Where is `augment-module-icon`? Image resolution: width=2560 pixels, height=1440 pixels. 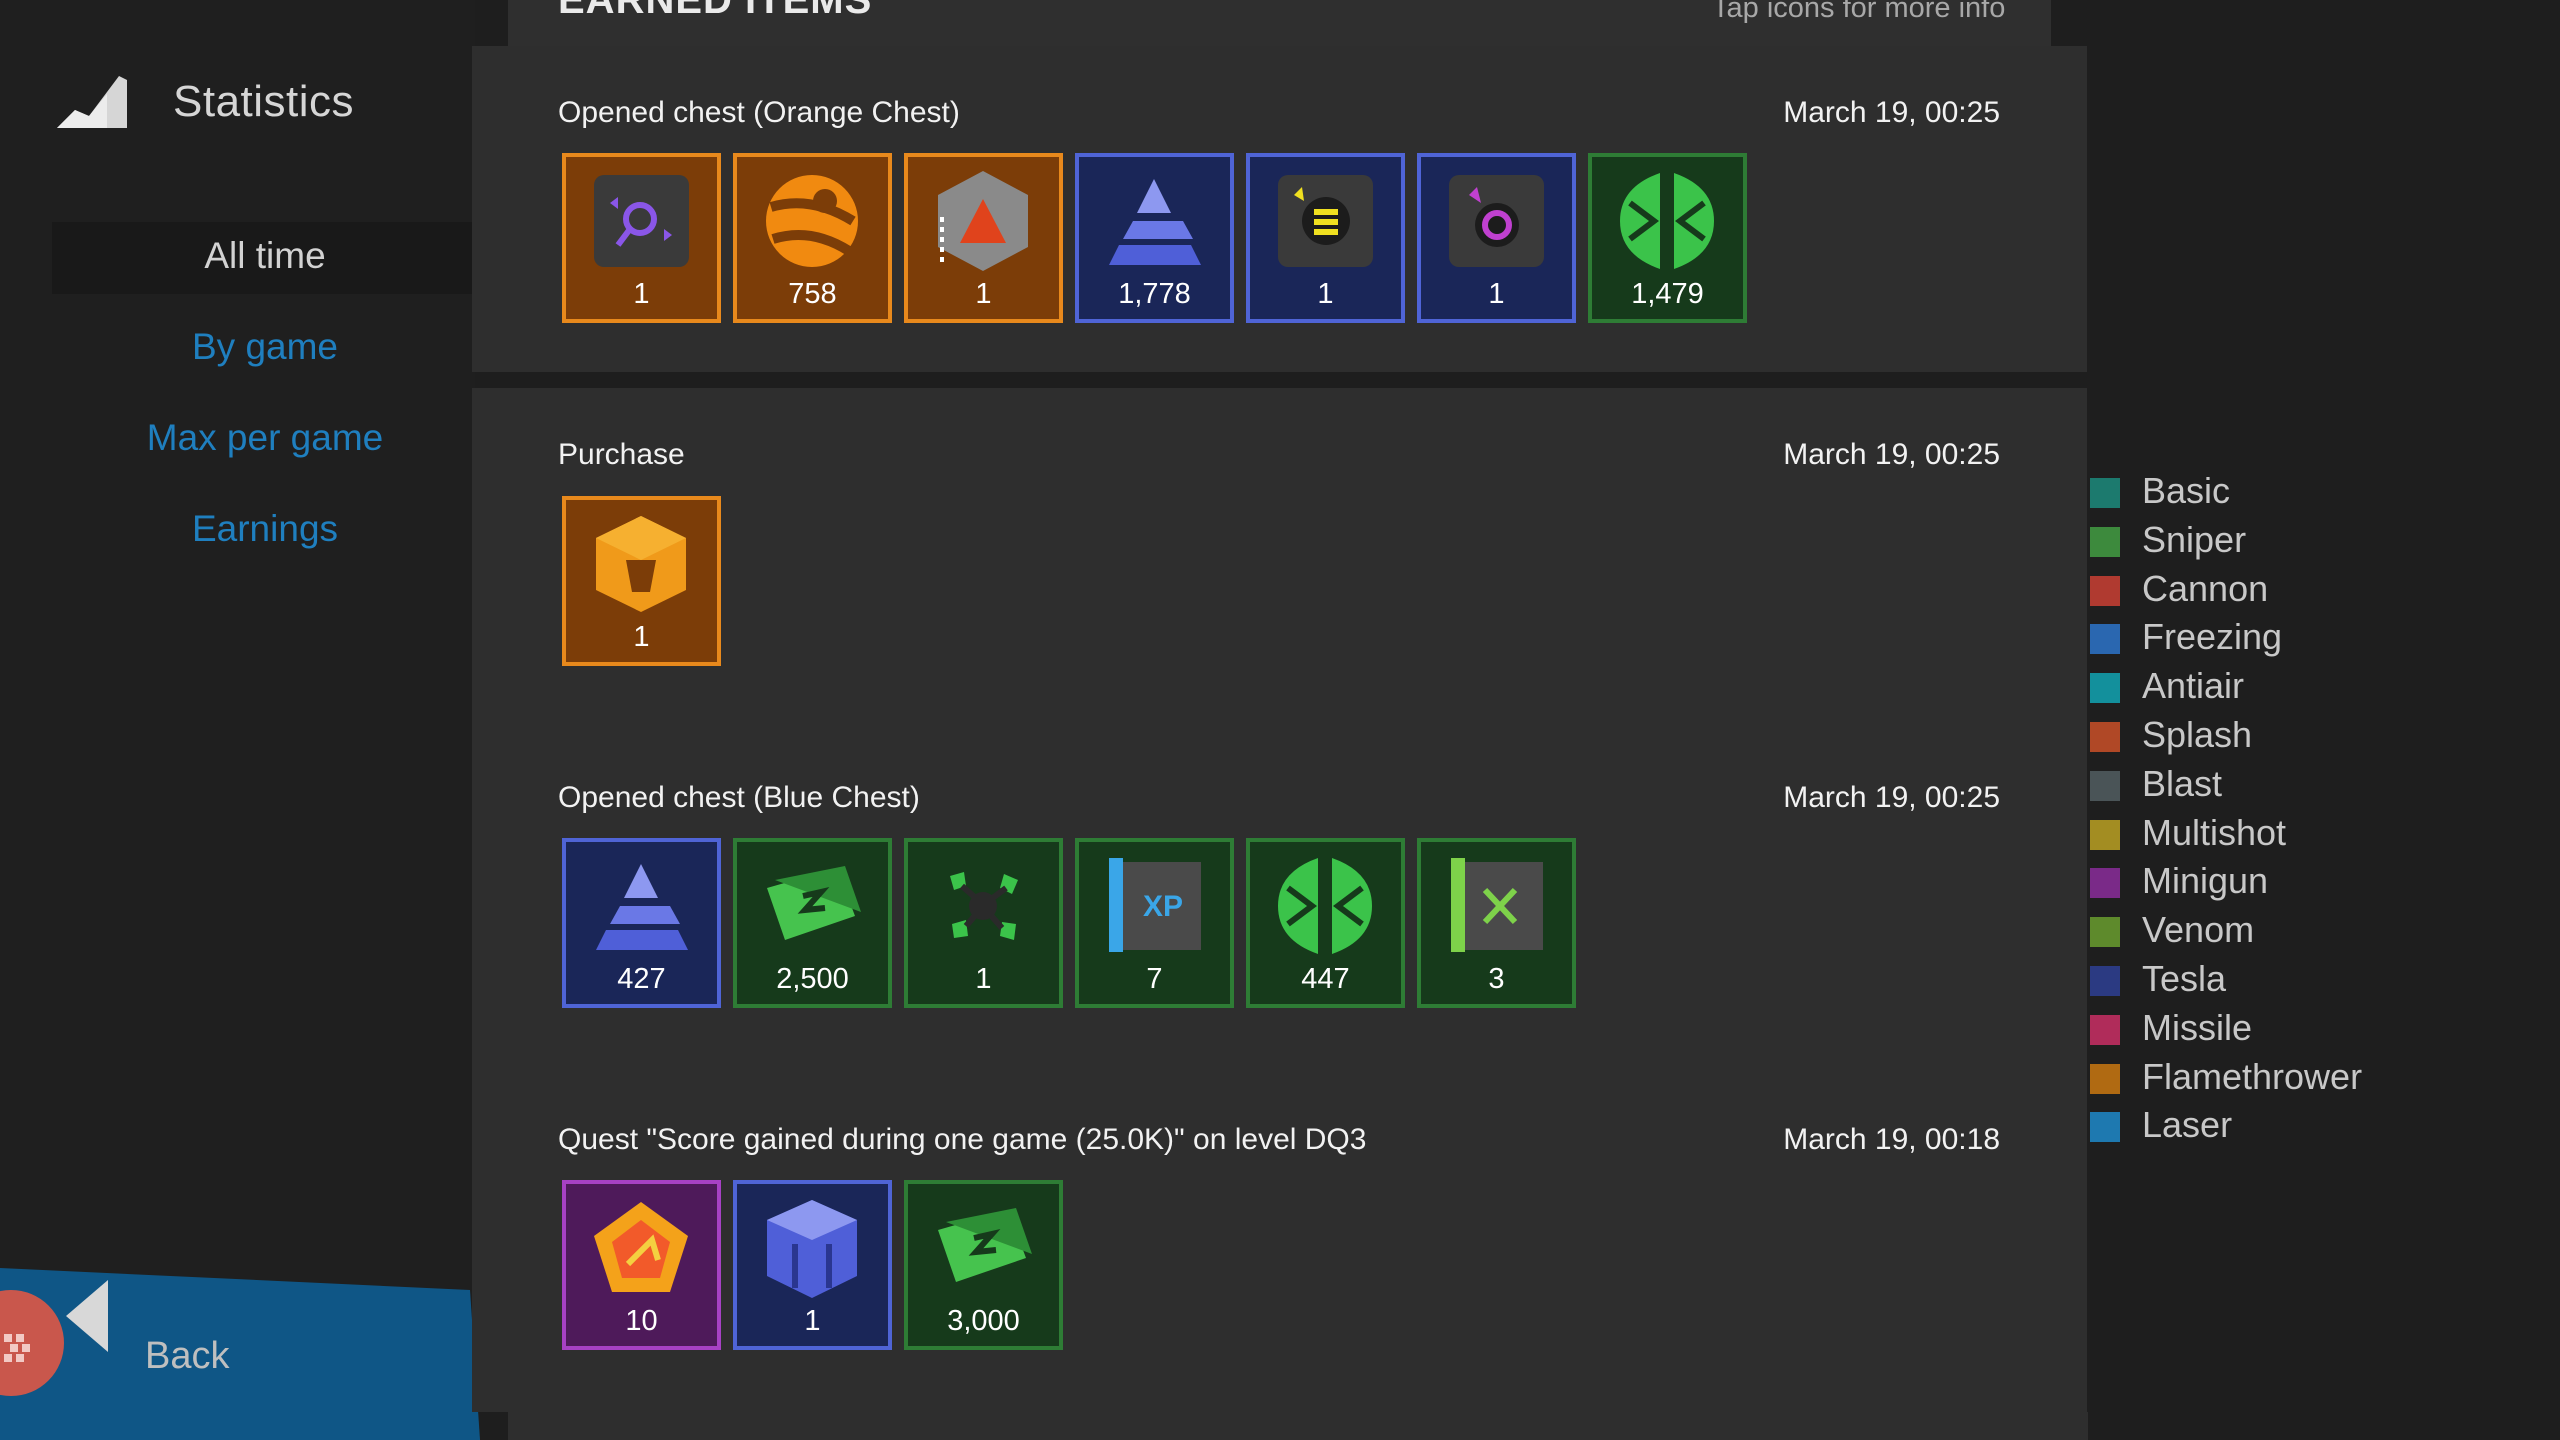 augment-module-icon is located at coordinates (641, 221).